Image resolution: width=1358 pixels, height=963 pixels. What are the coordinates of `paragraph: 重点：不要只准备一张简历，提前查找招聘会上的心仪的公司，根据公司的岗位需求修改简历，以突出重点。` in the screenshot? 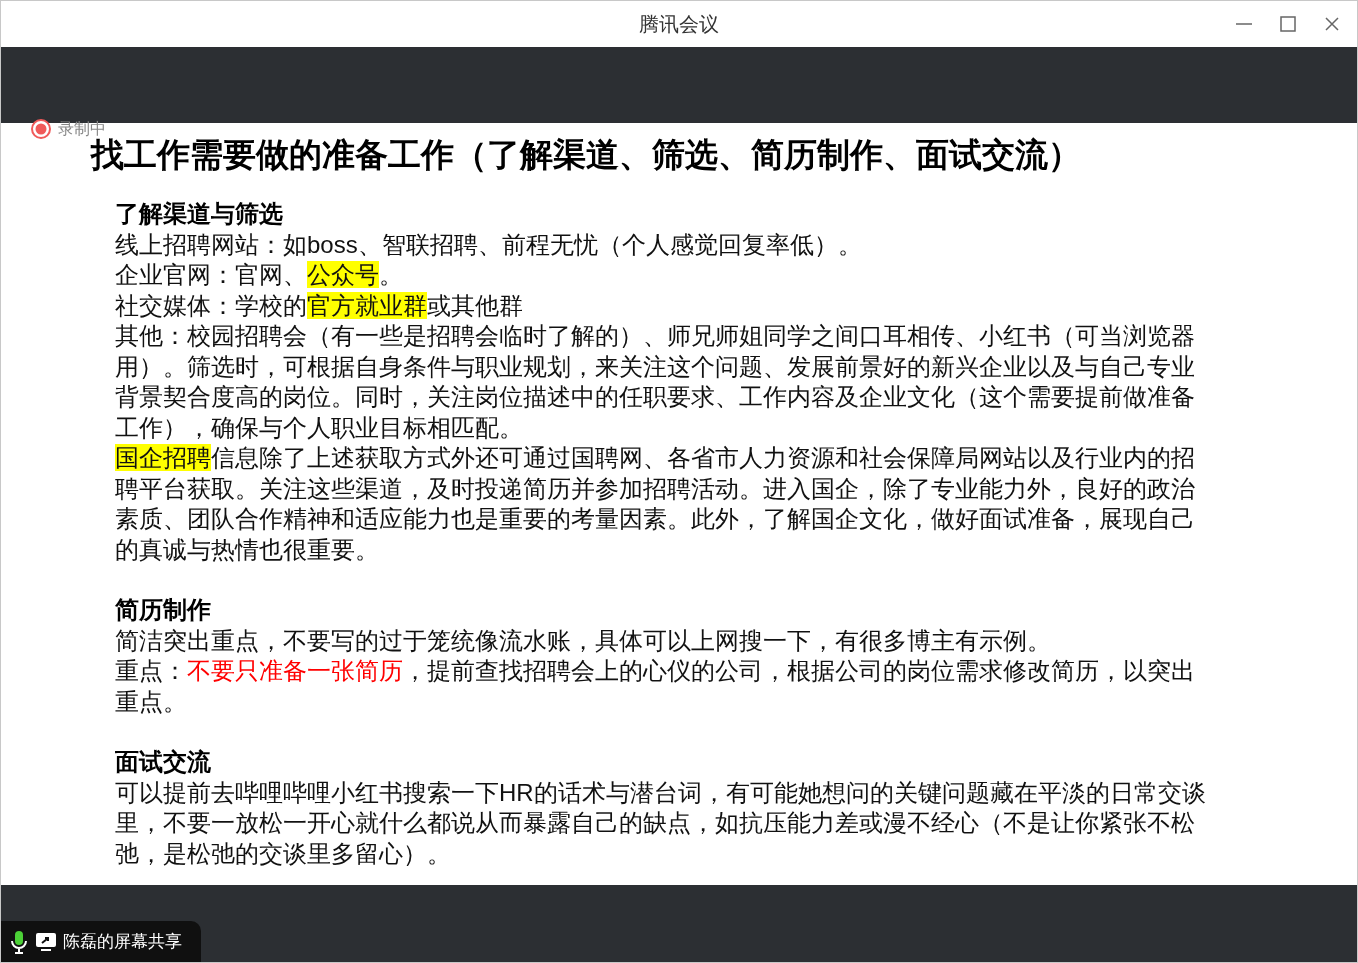 It's located at (655, 686).